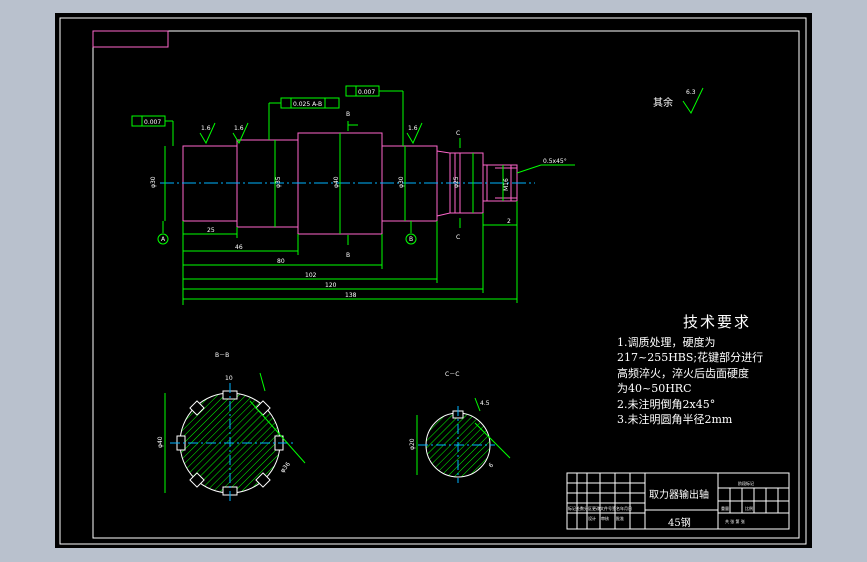 Image resolution: width=867 pixels, height=562 pixels. I want to click on section-b-view: φ40 φ36 10, so click(231, 437).